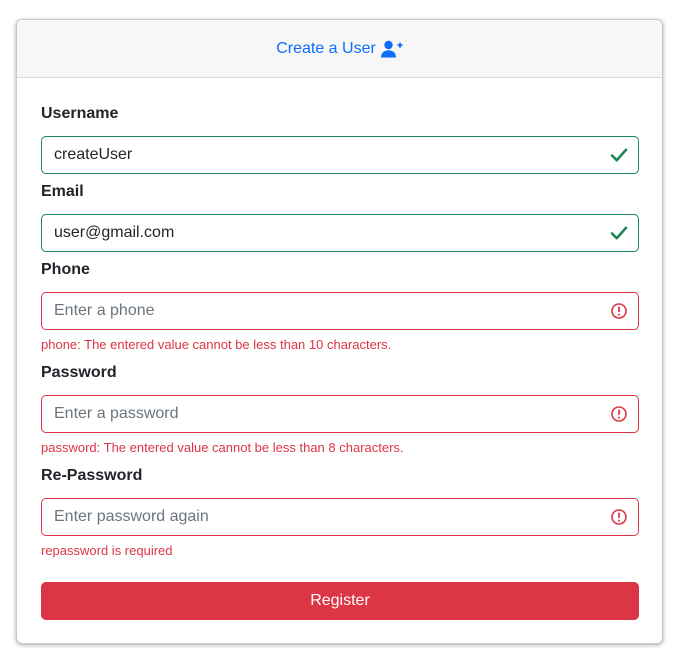 The width and height of the screenshot is (680, 670). What do you see at coordinates (340, 601) in the screenshot?
I see `register-button: Register` at bounding box center [340, 601].